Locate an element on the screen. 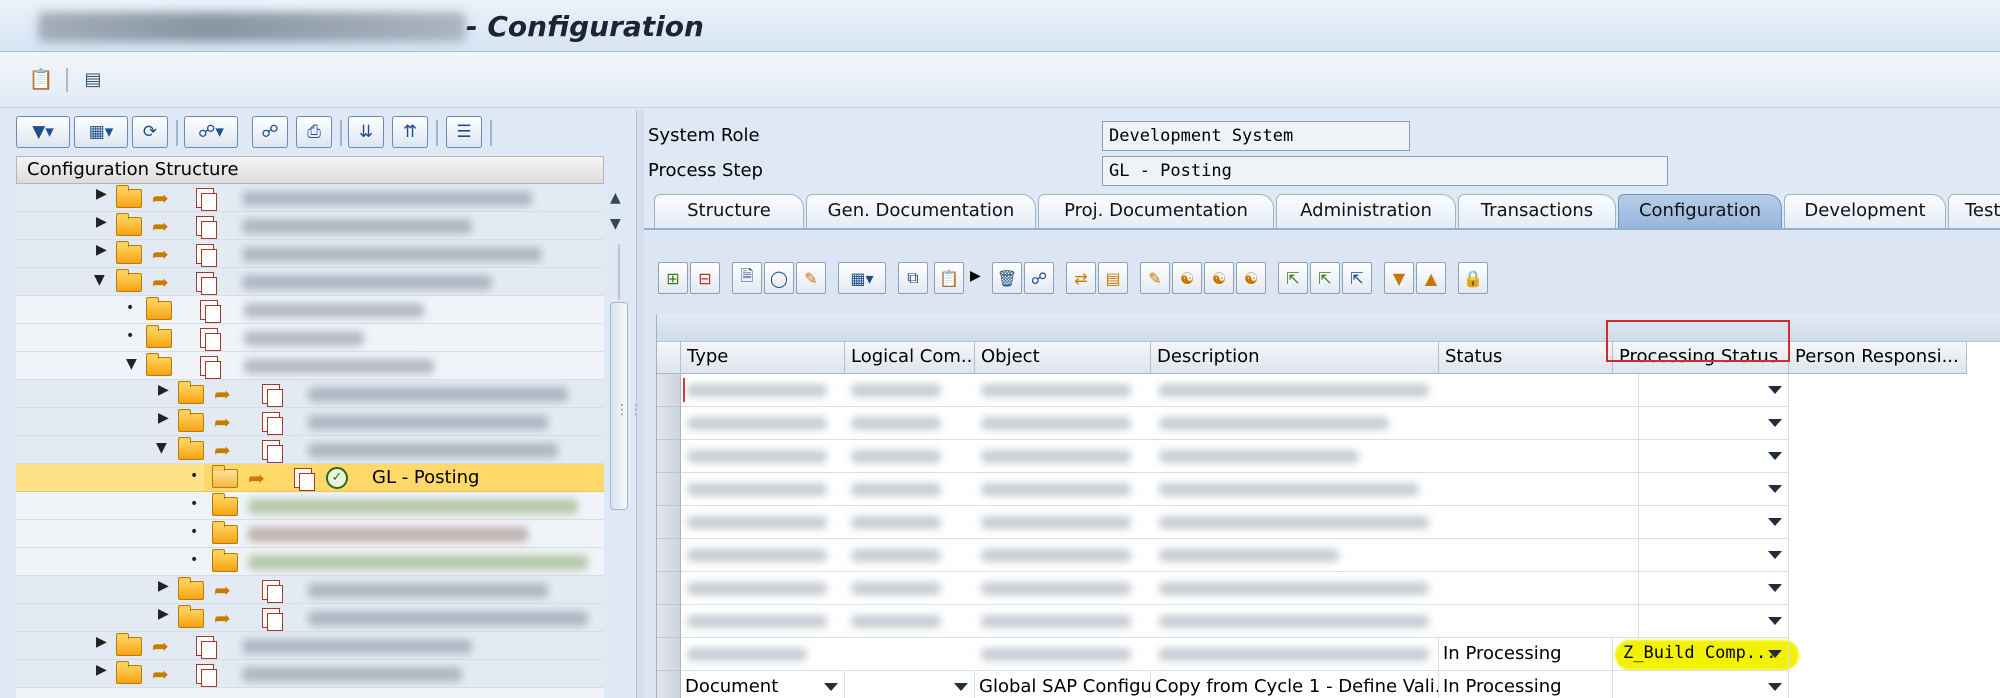 Image resolution: width=2000 pixels, height=698 pixels. process-step-field: GL - Posting is located at coordinates (1385, 171).